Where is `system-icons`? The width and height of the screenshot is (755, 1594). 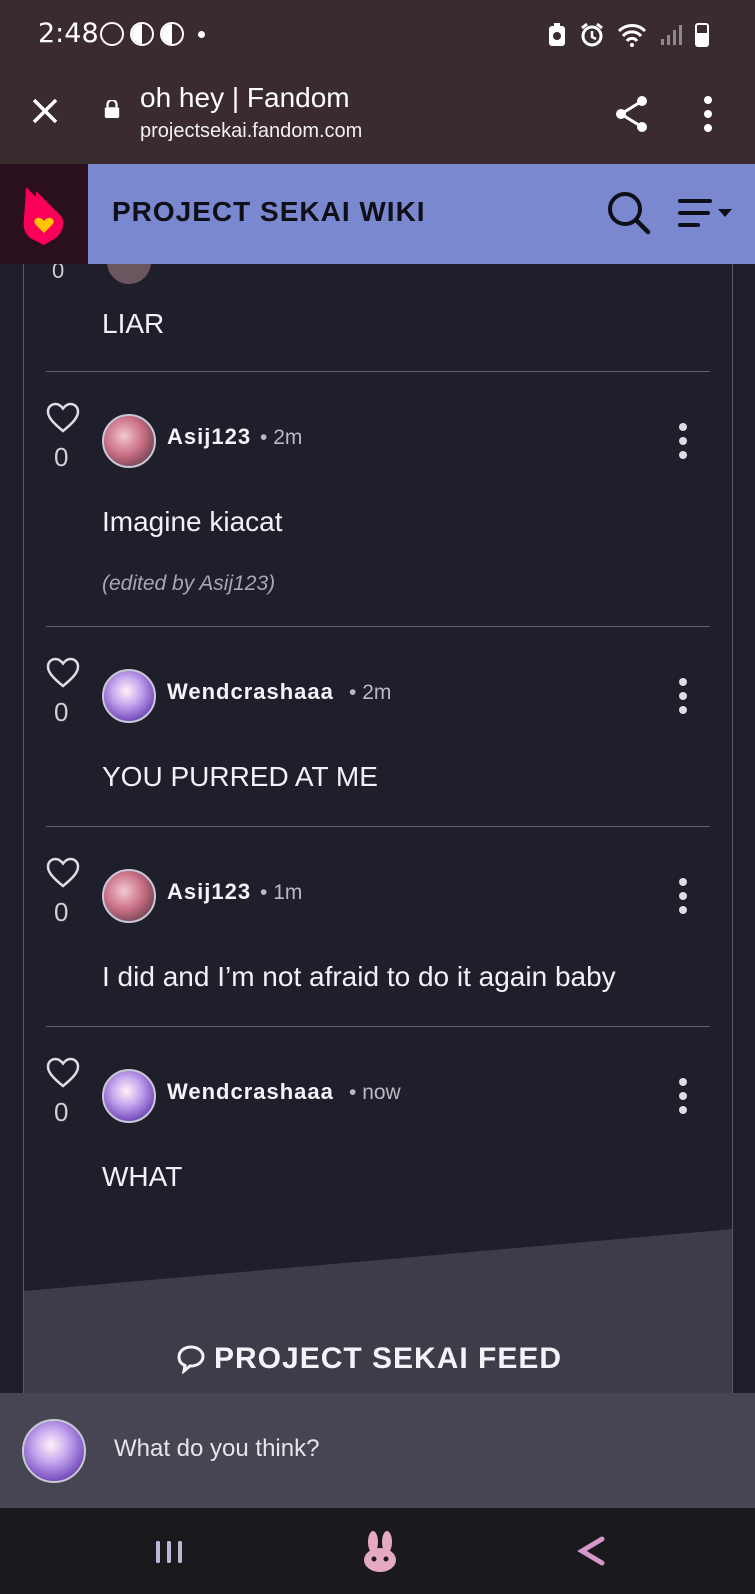 system-icons is located at coordinates (628, 35).